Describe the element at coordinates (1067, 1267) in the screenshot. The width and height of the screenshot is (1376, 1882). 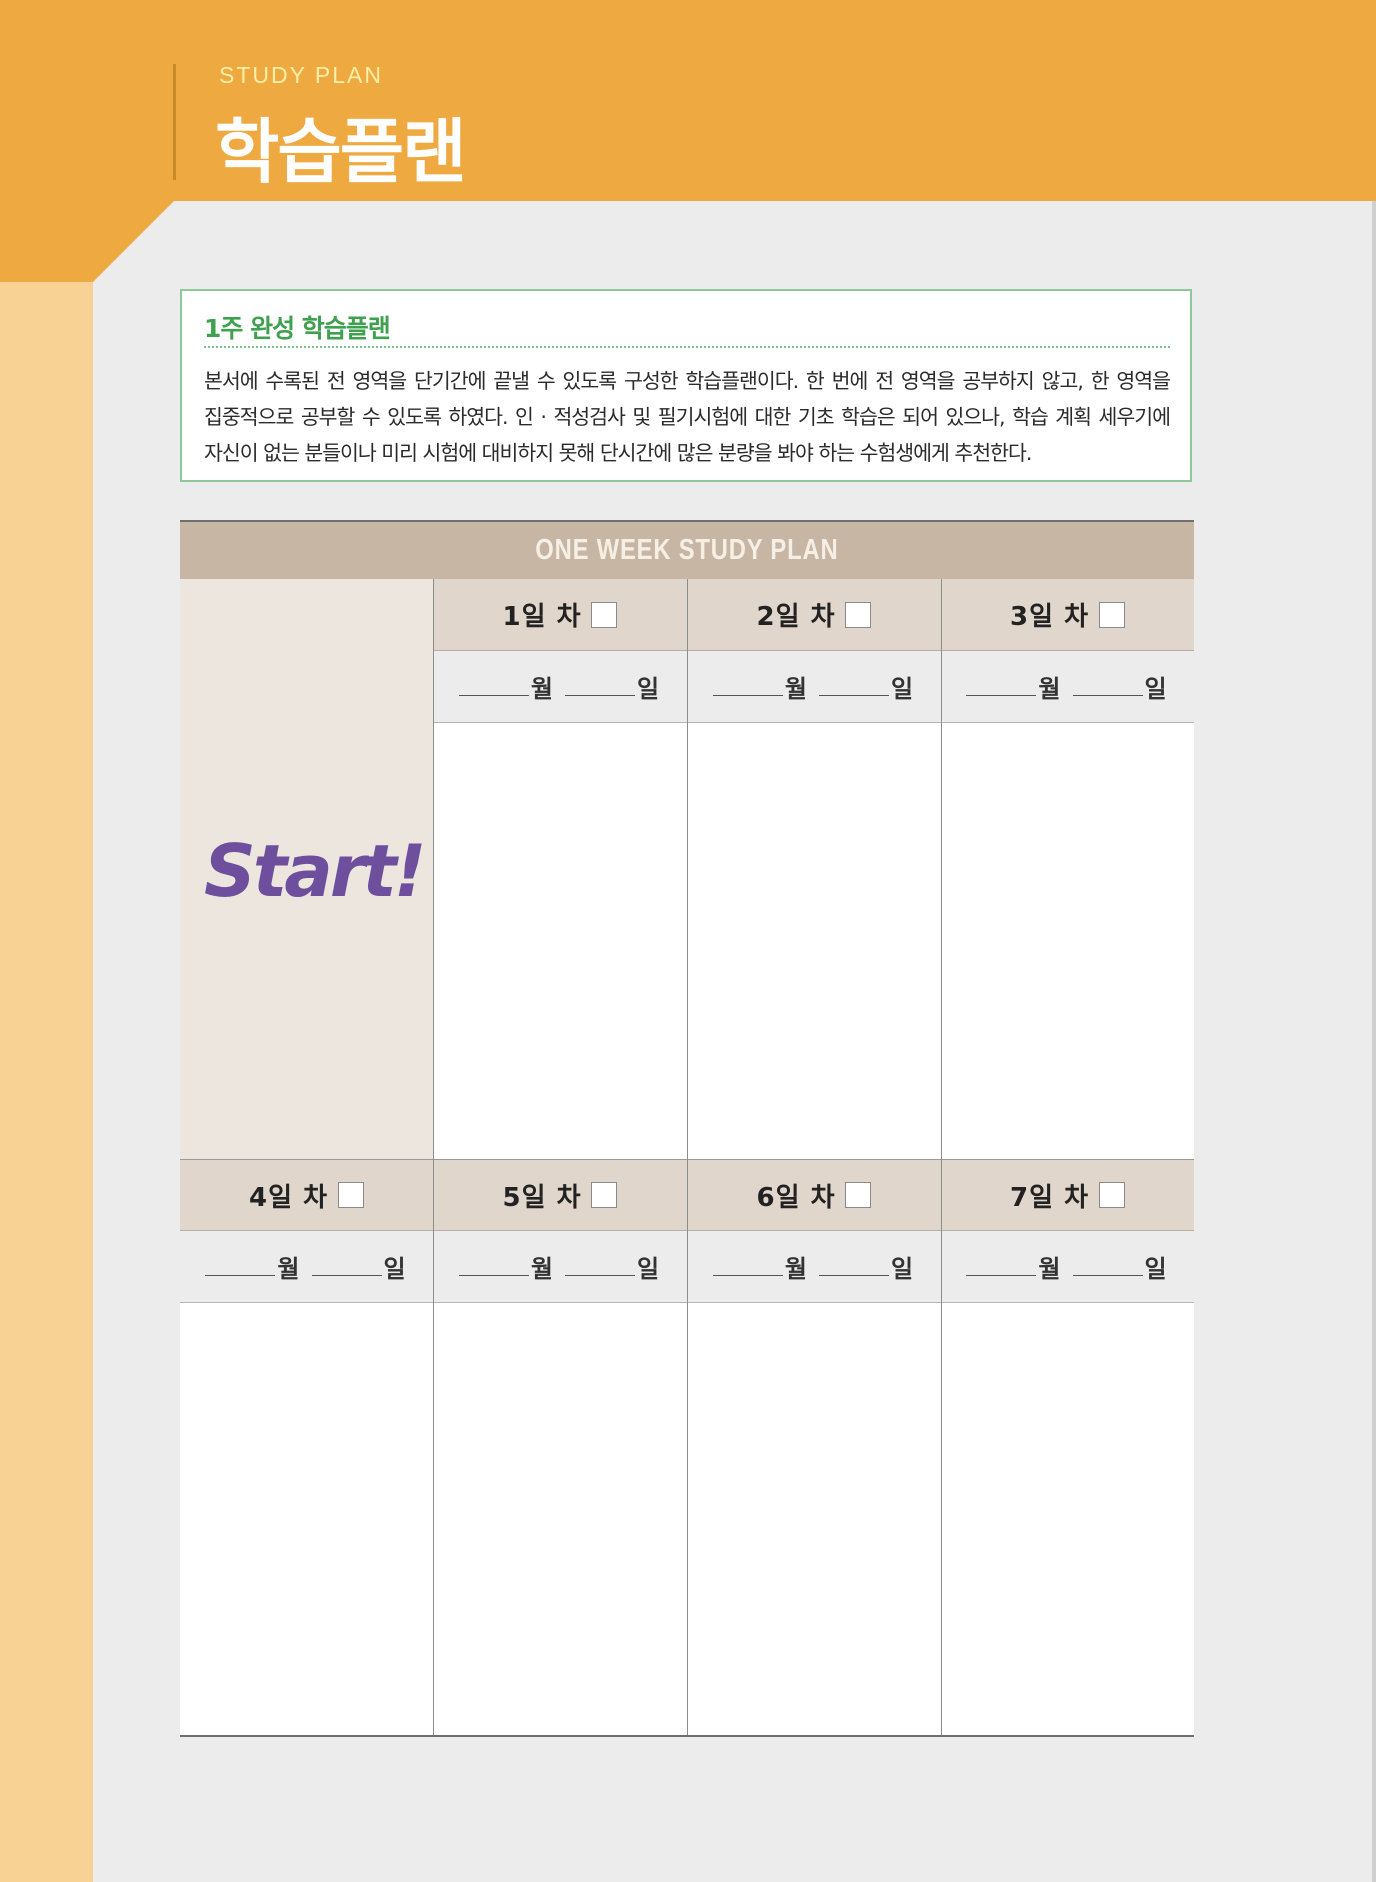
I see `day-7-date: 월 일` at that location.